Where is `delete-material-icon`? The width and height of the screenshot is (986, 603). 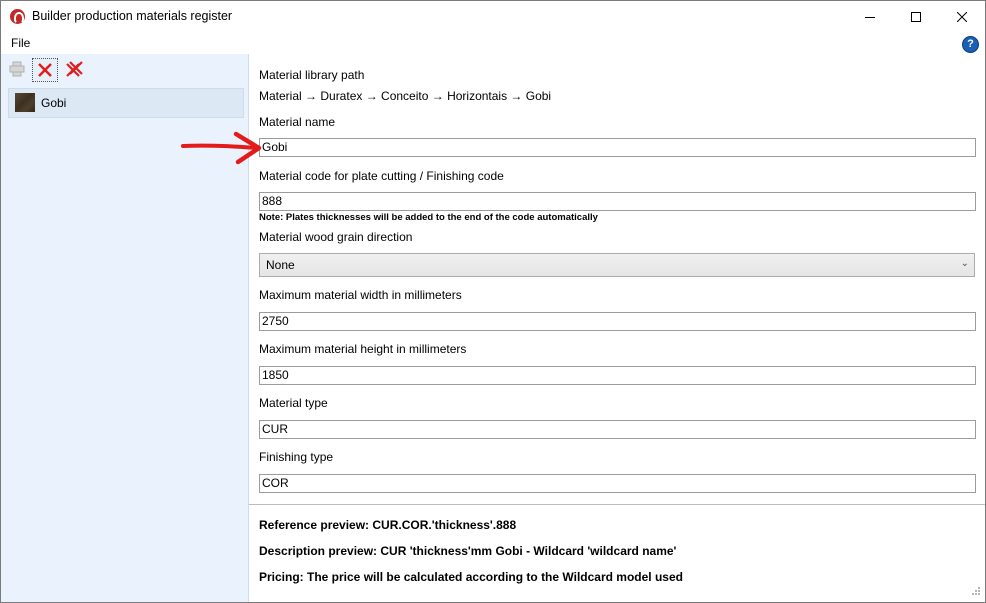 delete-material-icon is located at coordinates (45, 70).